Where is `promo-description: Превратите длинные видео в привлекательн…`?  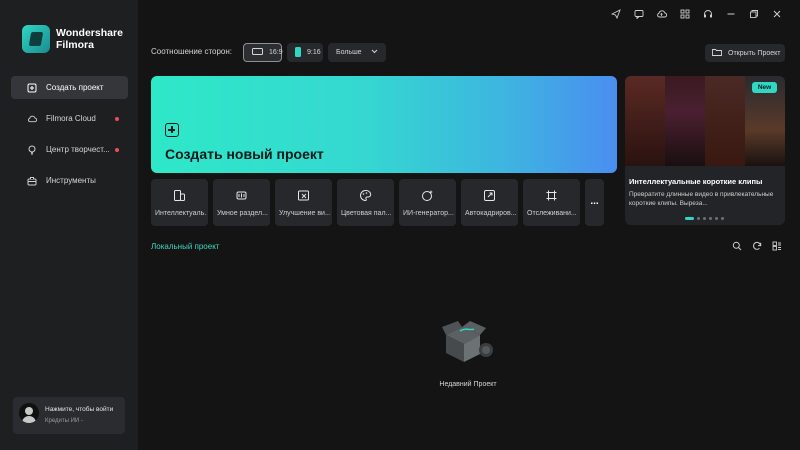
promo-description: Превратите длинные видео в привлекательн… is located at coordinates (701, 199).